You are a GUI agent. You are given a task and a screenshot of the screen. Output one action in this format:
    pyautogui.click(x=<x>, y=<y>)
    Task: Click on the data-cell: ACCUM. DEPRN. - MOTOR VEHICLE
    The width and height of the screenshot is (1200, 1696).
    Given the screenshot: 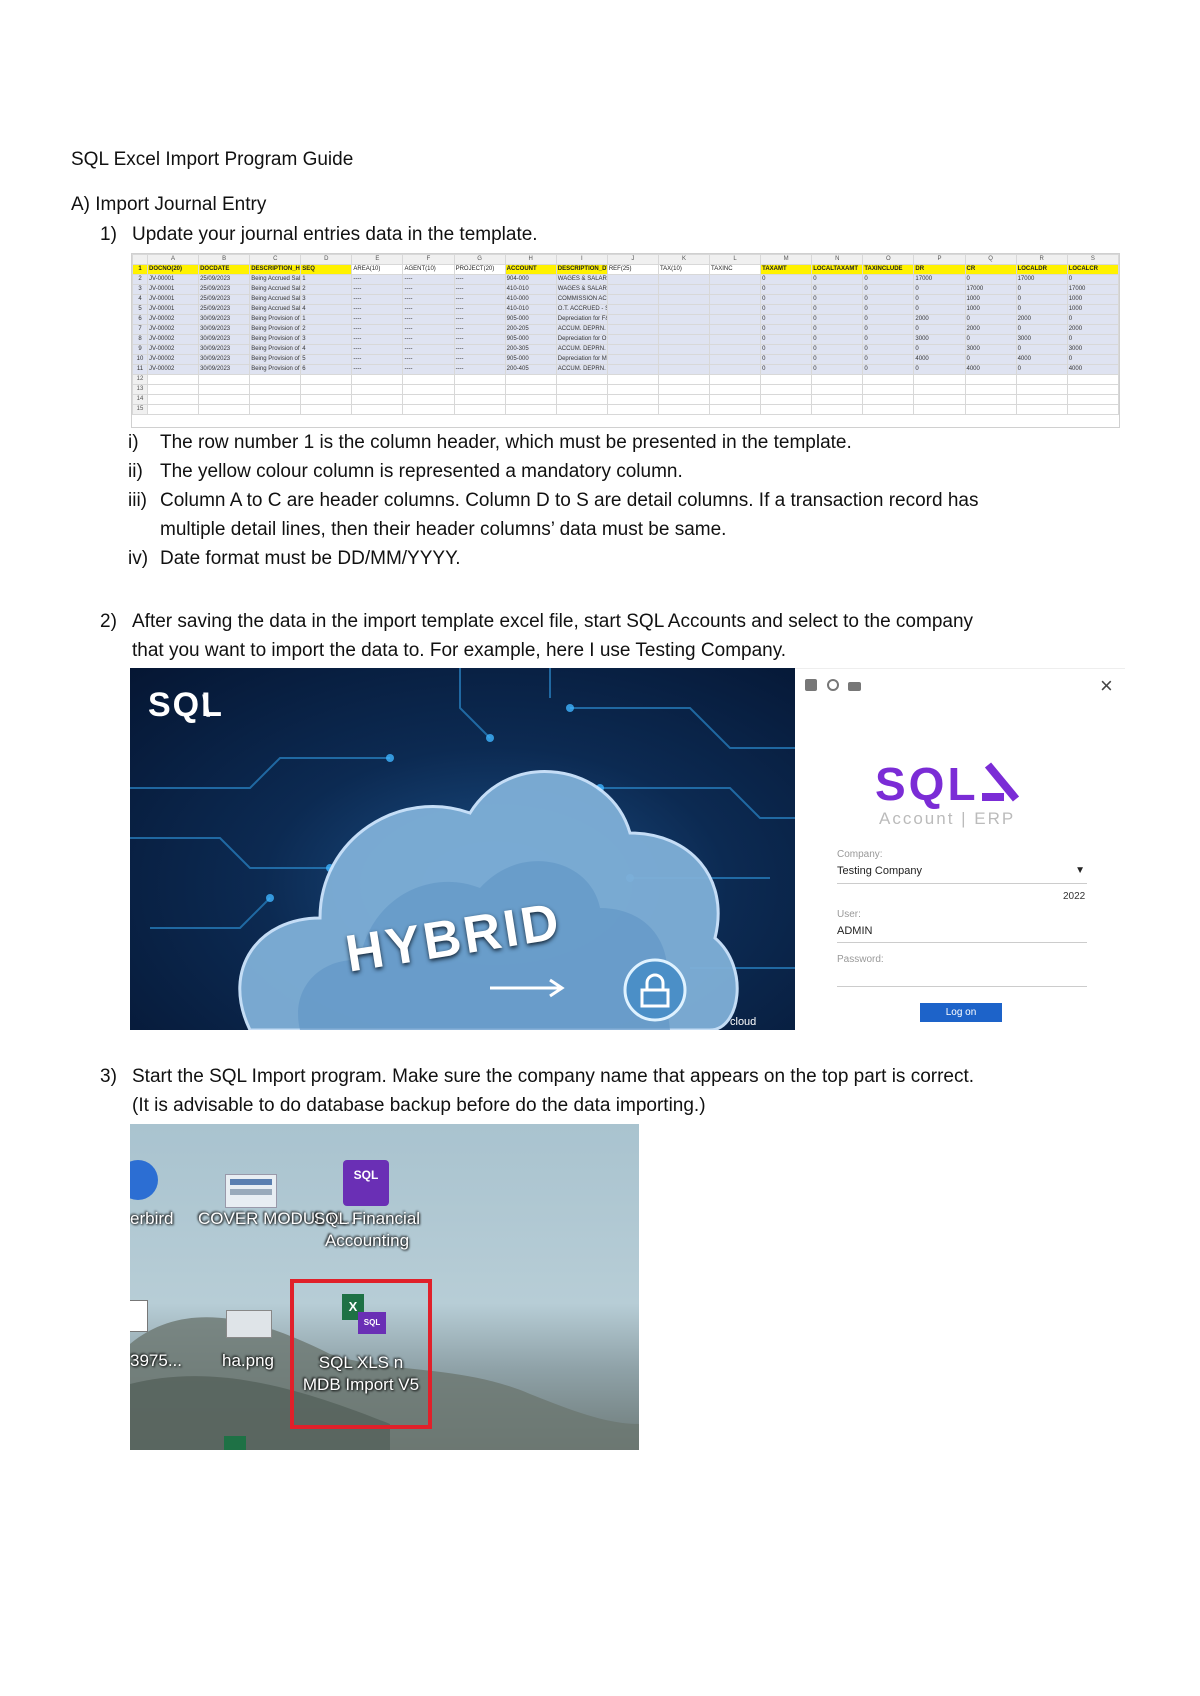 What is the action you would take?
    pyautogui.click(x=581, y=369)
    